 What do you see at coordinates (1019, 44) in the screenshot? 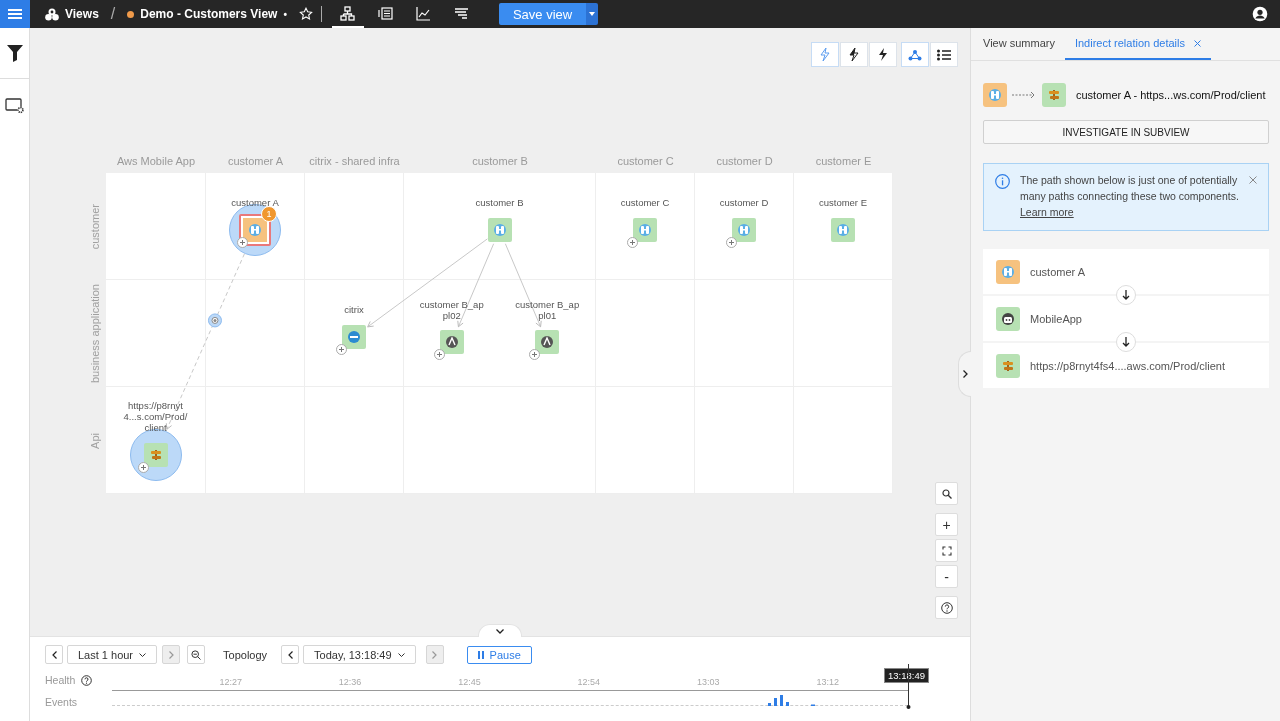
I see `panel-tab: View summary` at bounding box center [1019, 44].